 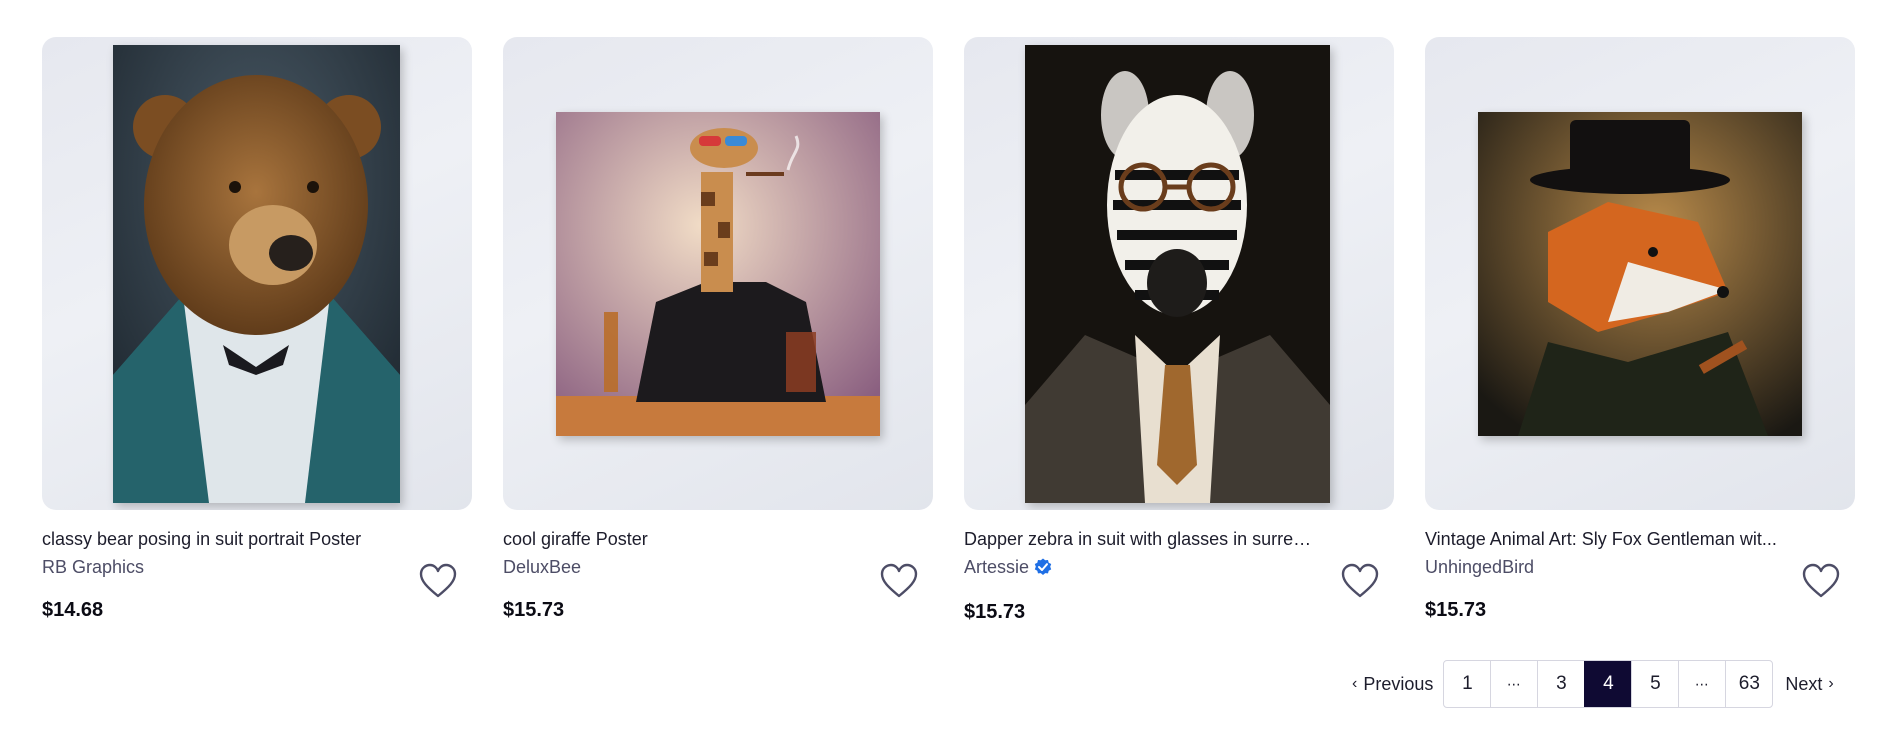 What do you see at coordinates (93, 567) in the screenshot?
I see `artist-name: RB Graphics` at bounding box center [93, 567].